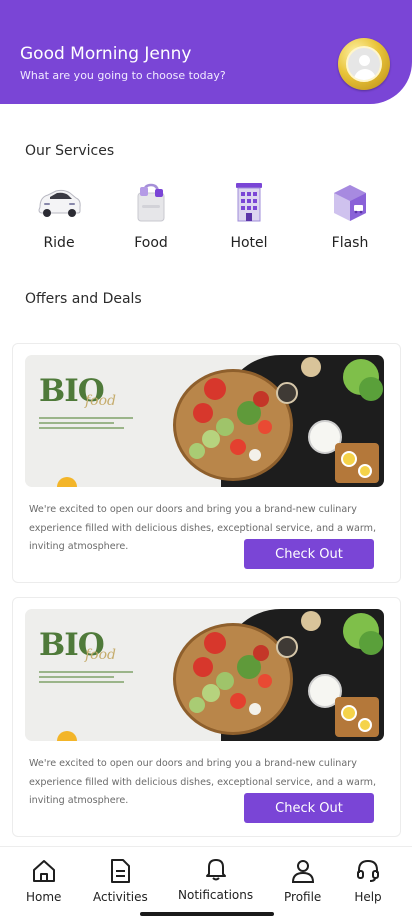 The image size is (412, 923). Describe the element at coordinates (368, 871) in the screenshot. I see `headset-icon` at that location.